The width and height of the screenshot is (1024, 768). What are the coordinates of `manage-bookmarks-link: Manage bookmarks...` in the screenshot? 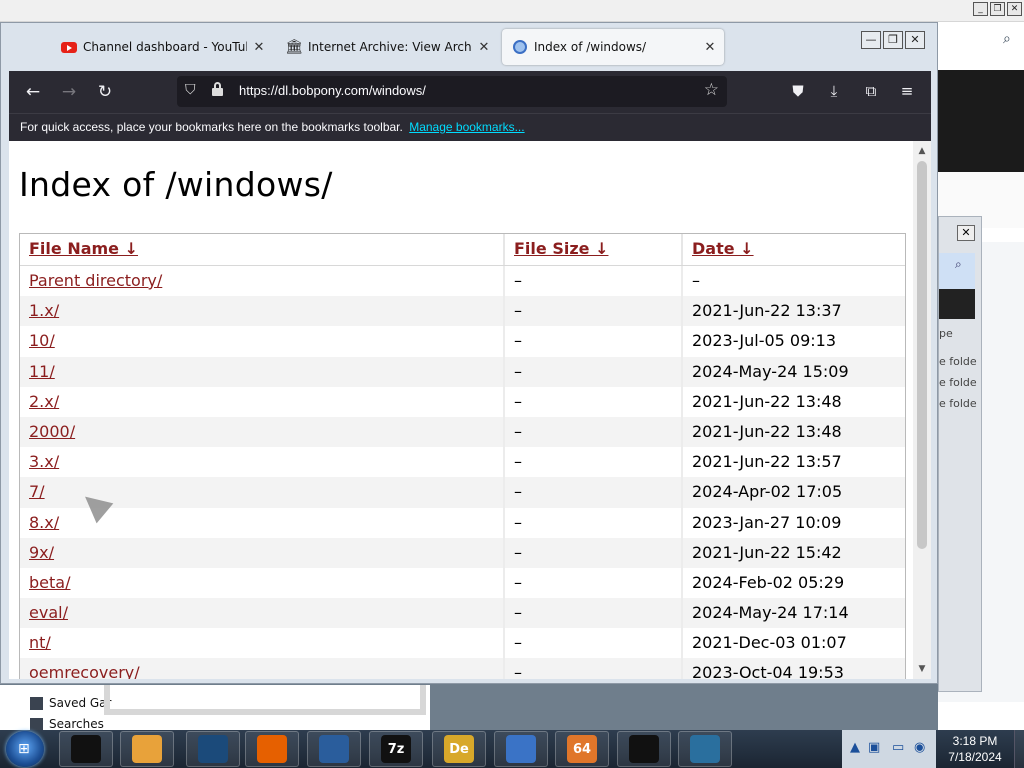 It's located at (466, 127).